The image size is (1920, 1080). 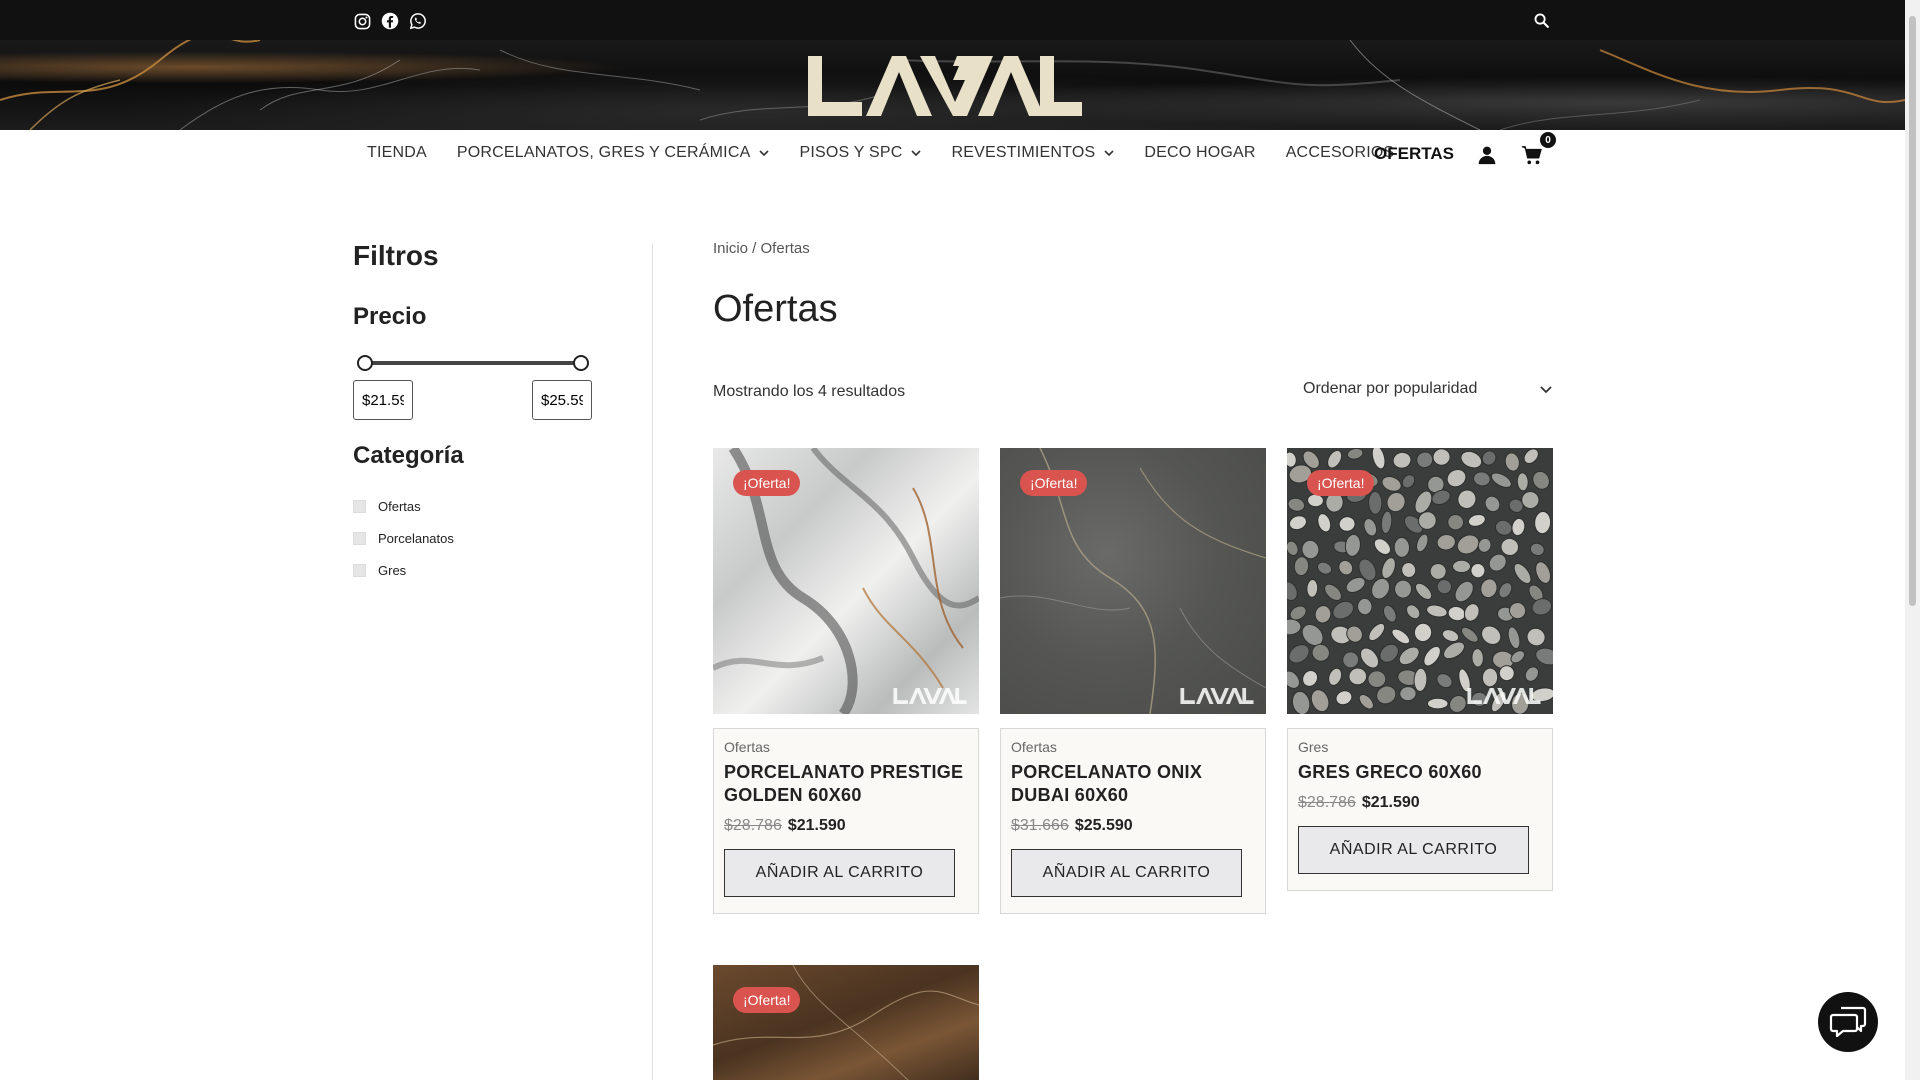 I want to click on nav-item-revestimientos: REVESTIMIENTOS, so click(x=1032, y=153).